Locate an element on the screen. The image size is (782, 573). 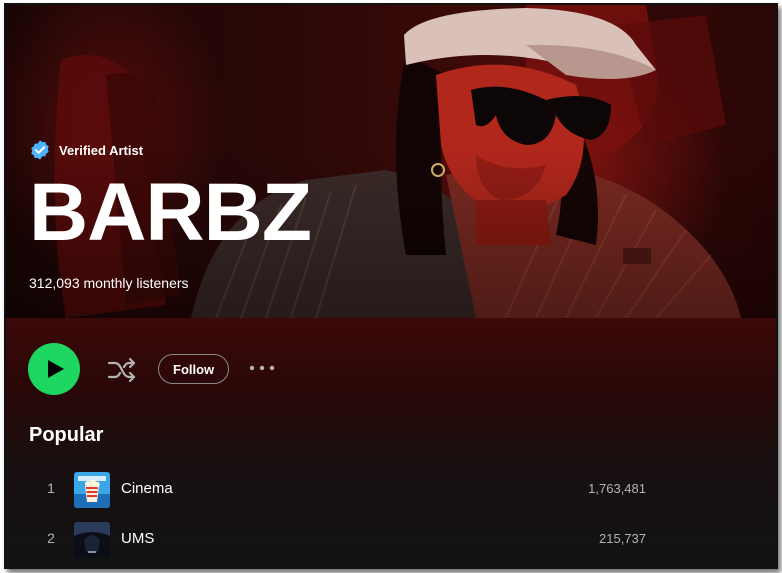
track-number: 2 is located at coordinates (51, 538).